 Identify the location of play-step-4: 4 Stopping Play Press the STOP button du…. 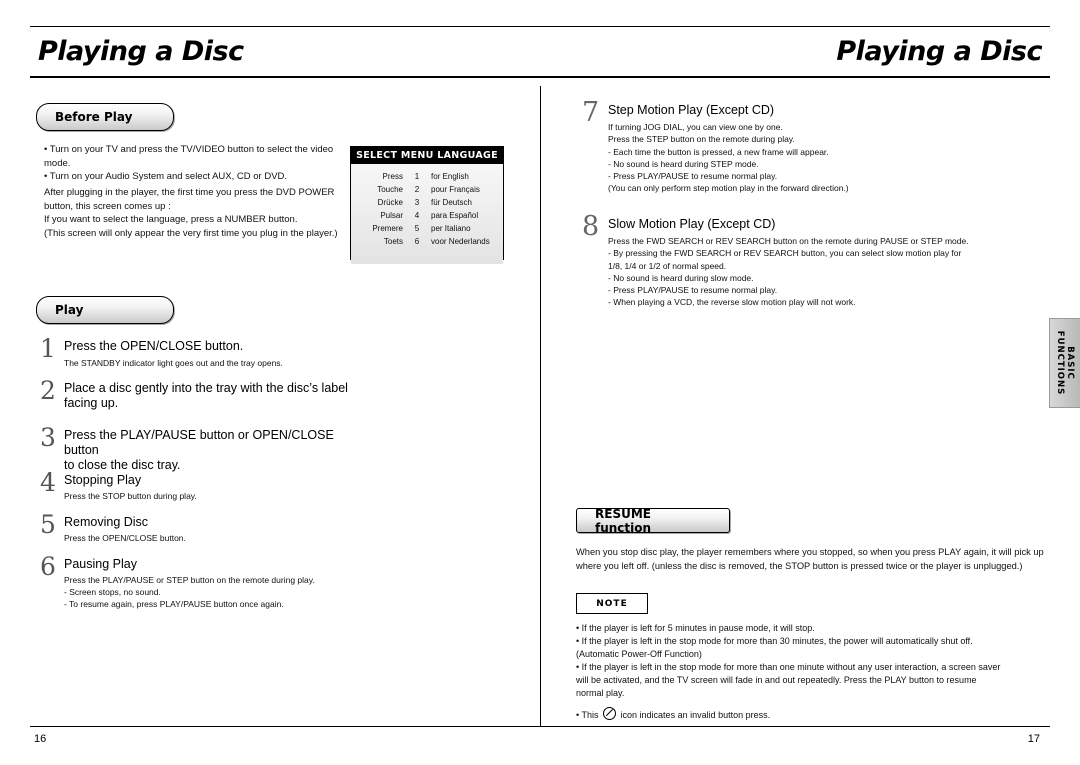
(200, 487).